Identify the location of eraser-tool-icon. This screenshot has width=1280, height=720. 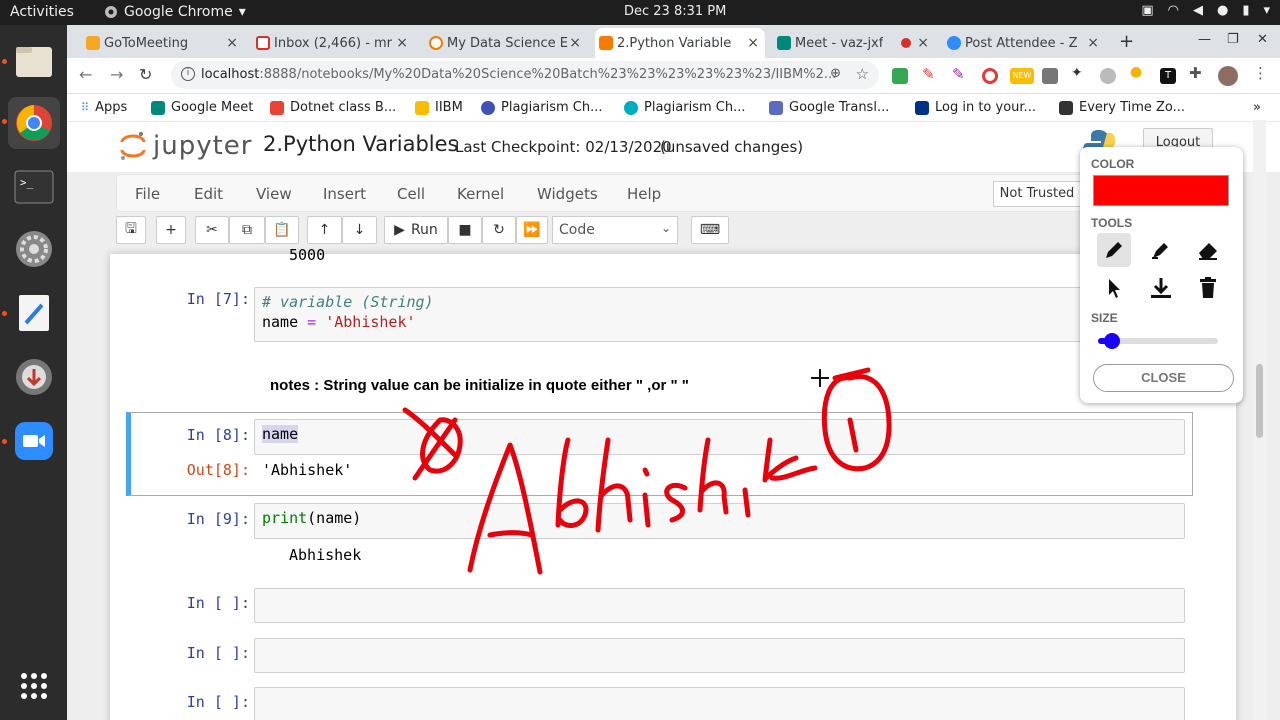
(1208, 250).